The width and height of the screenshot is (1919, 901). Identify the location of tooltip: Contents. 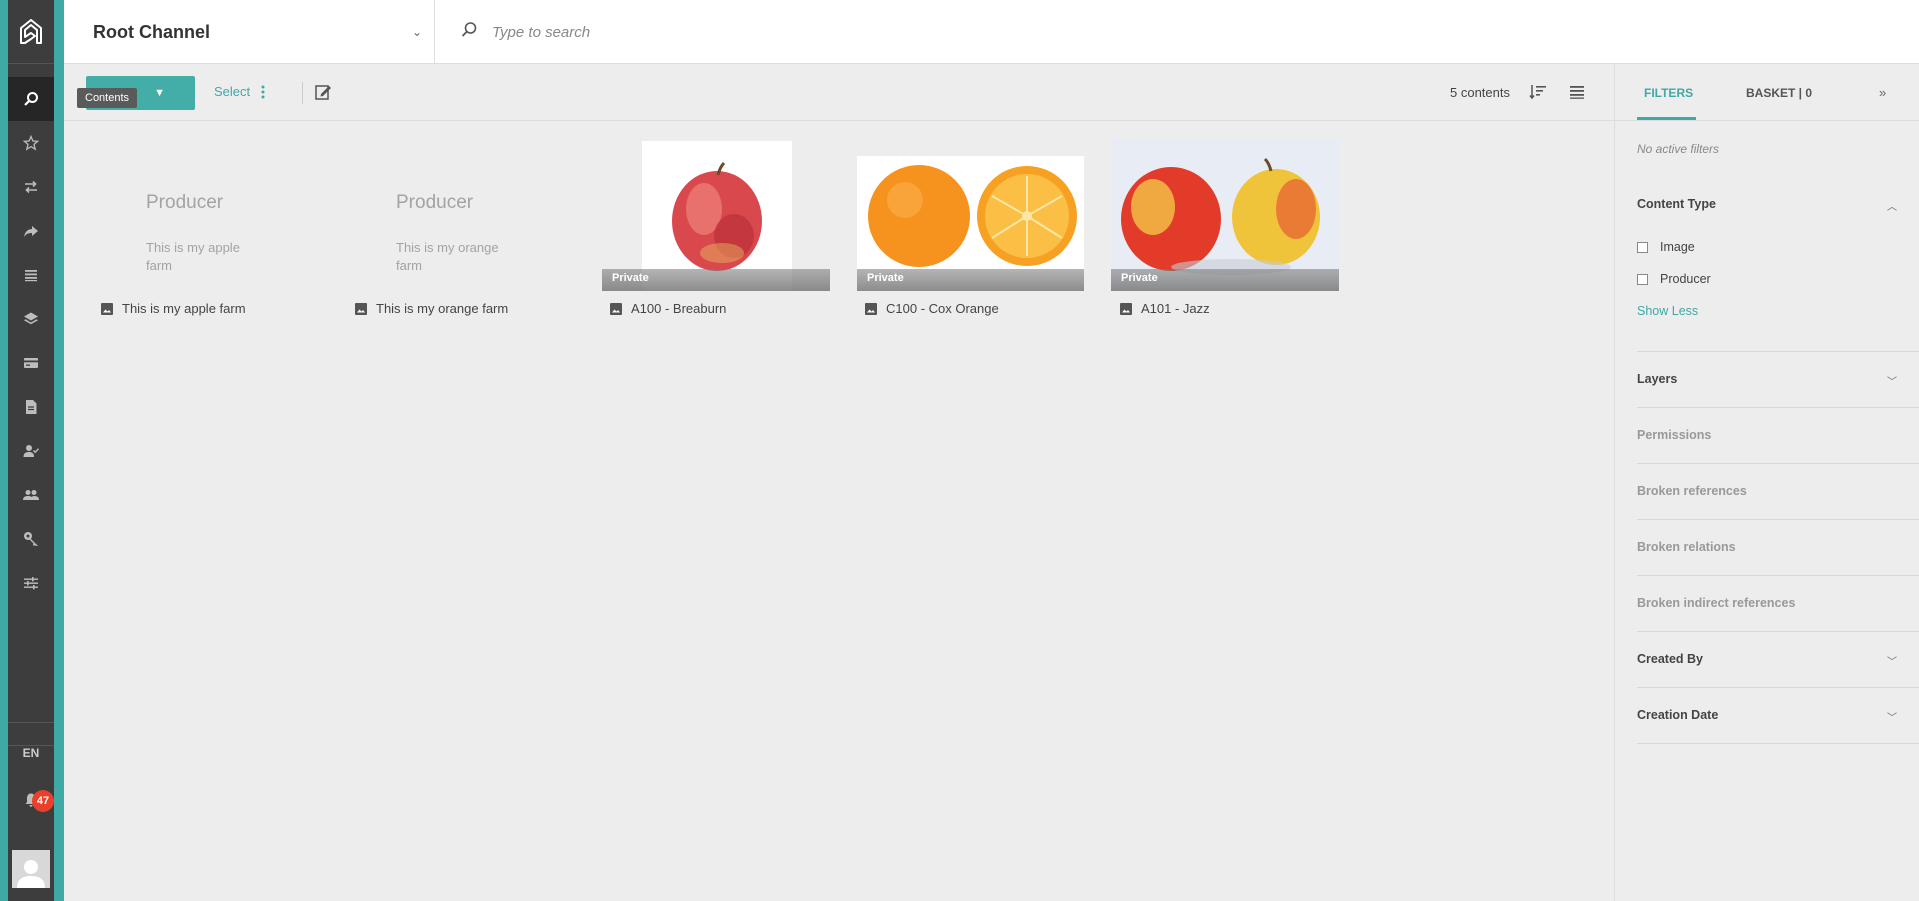
(107, 98).